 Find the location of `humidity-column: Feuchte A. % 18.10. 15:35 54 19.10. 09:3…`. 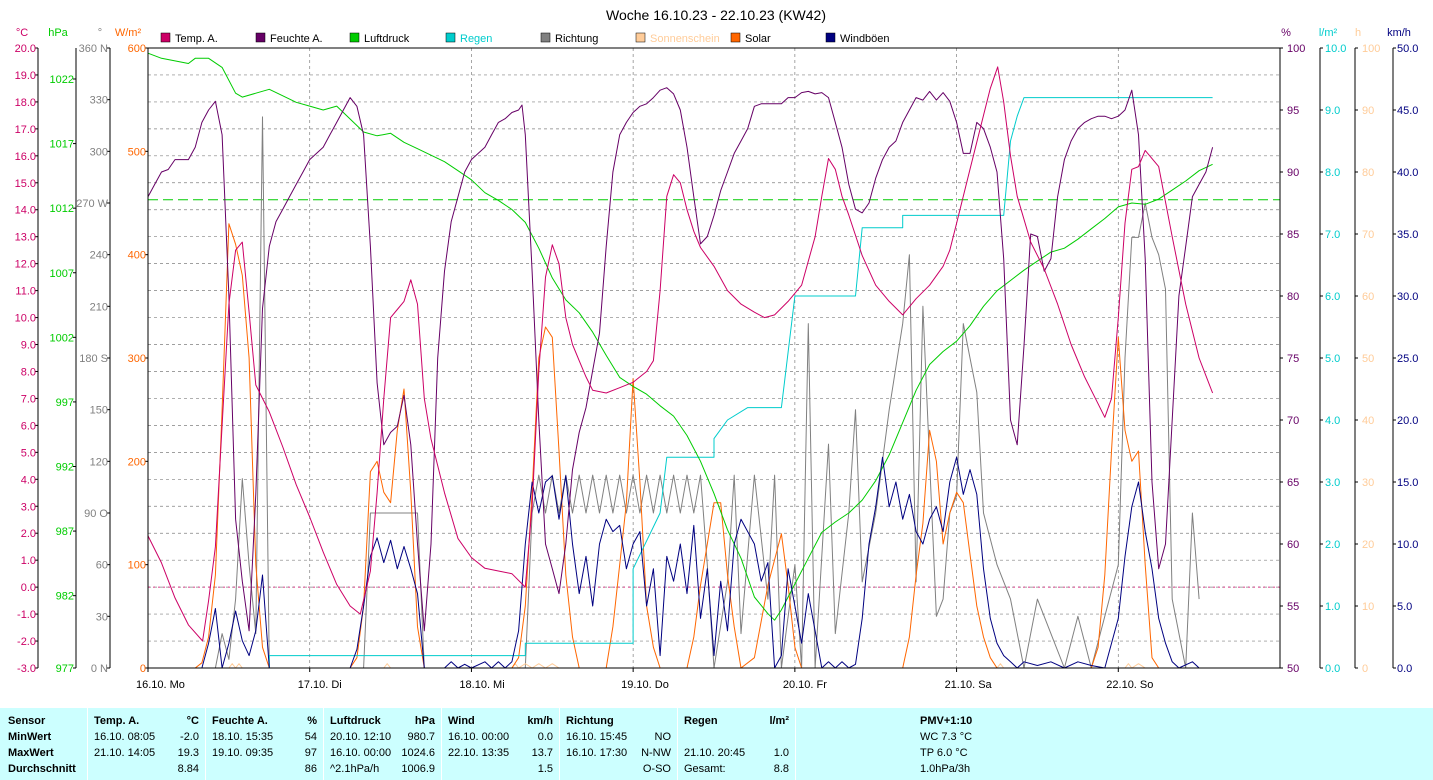

humidity-column: Feuchte A. % 18.10. 15:35 54 19.10. 09:3… is located at coordinates (264, 744).